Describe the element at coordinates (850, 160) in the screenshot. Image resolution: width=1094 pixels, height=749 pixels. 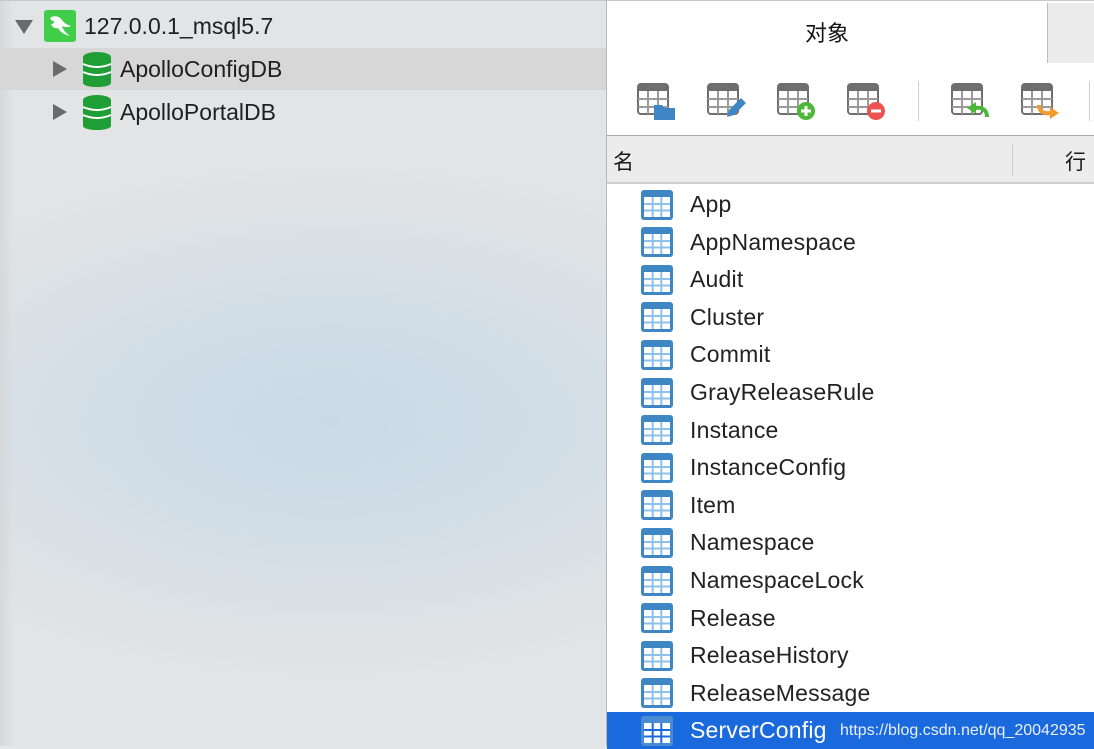
I see `column-header: 名 行` at that location.